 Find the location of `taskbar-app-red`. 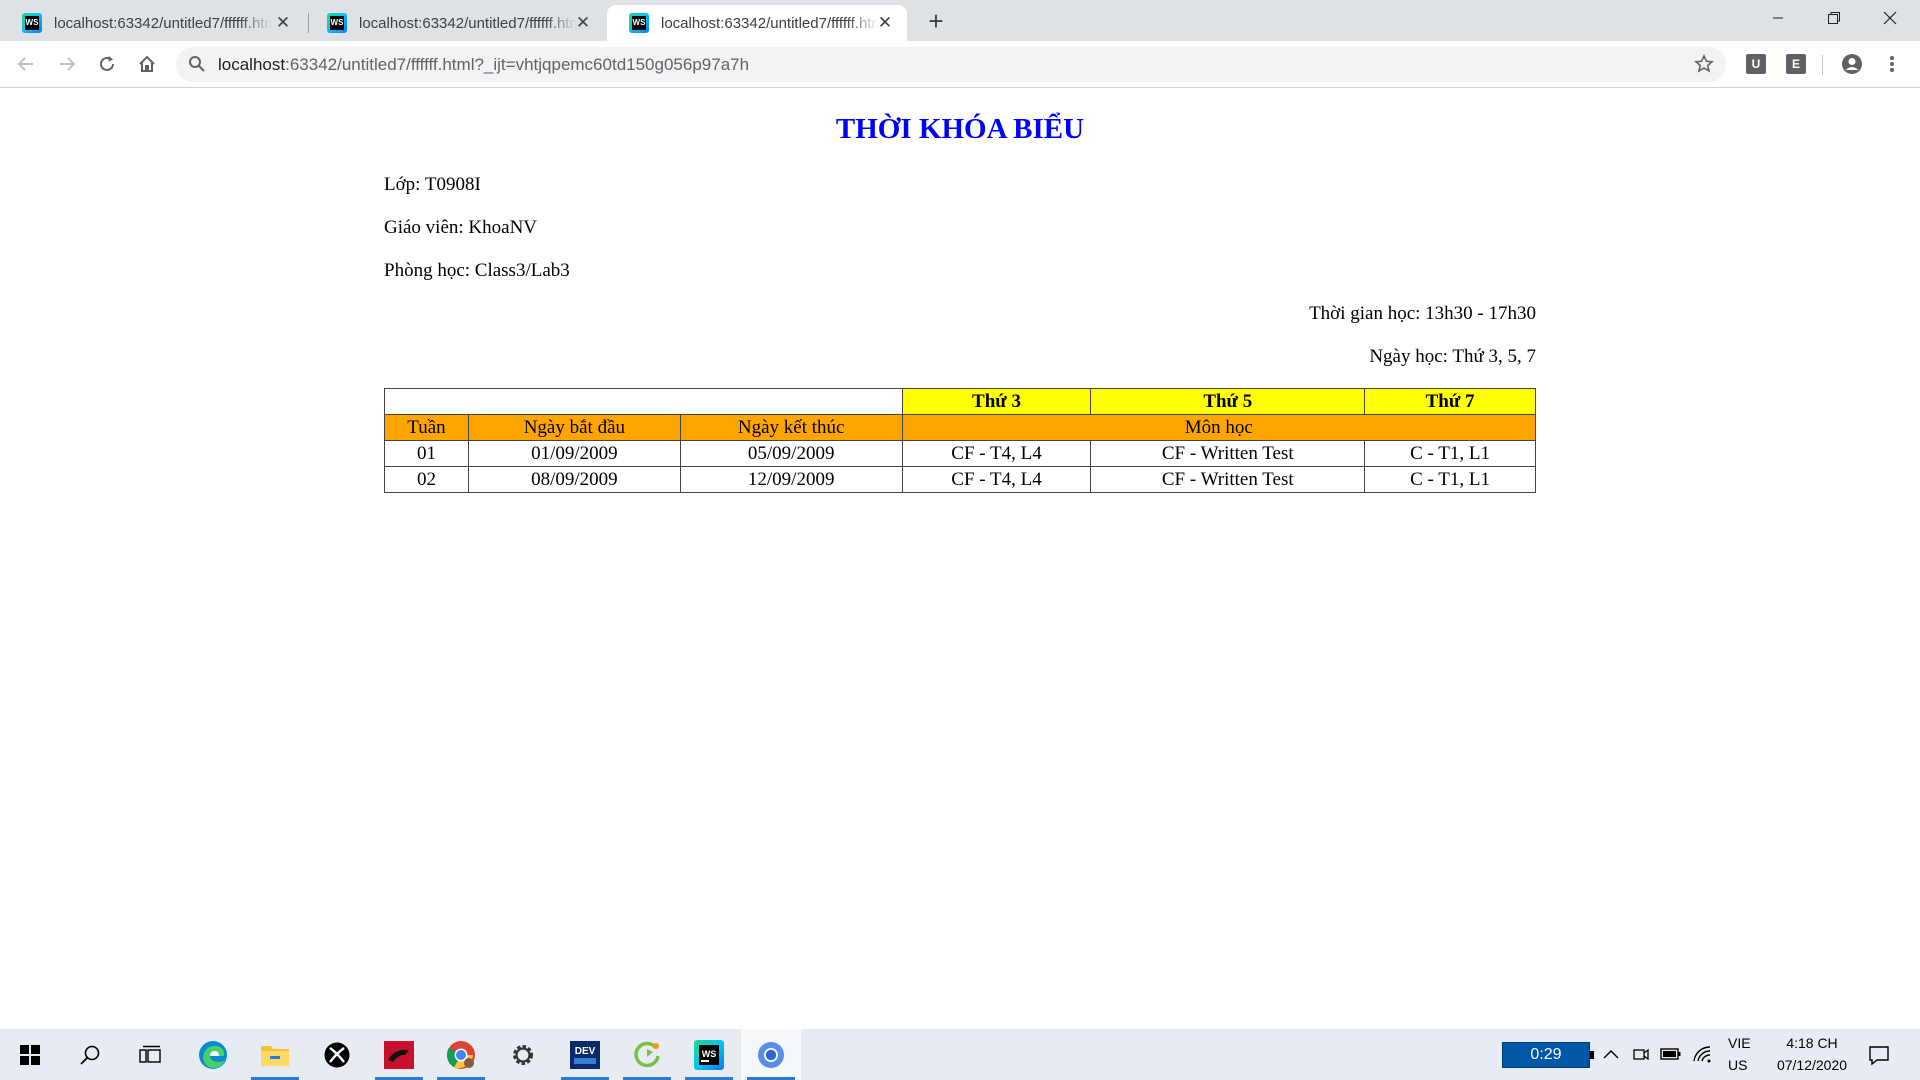

taskbar-app-red is located at coordinates (399, 1054).